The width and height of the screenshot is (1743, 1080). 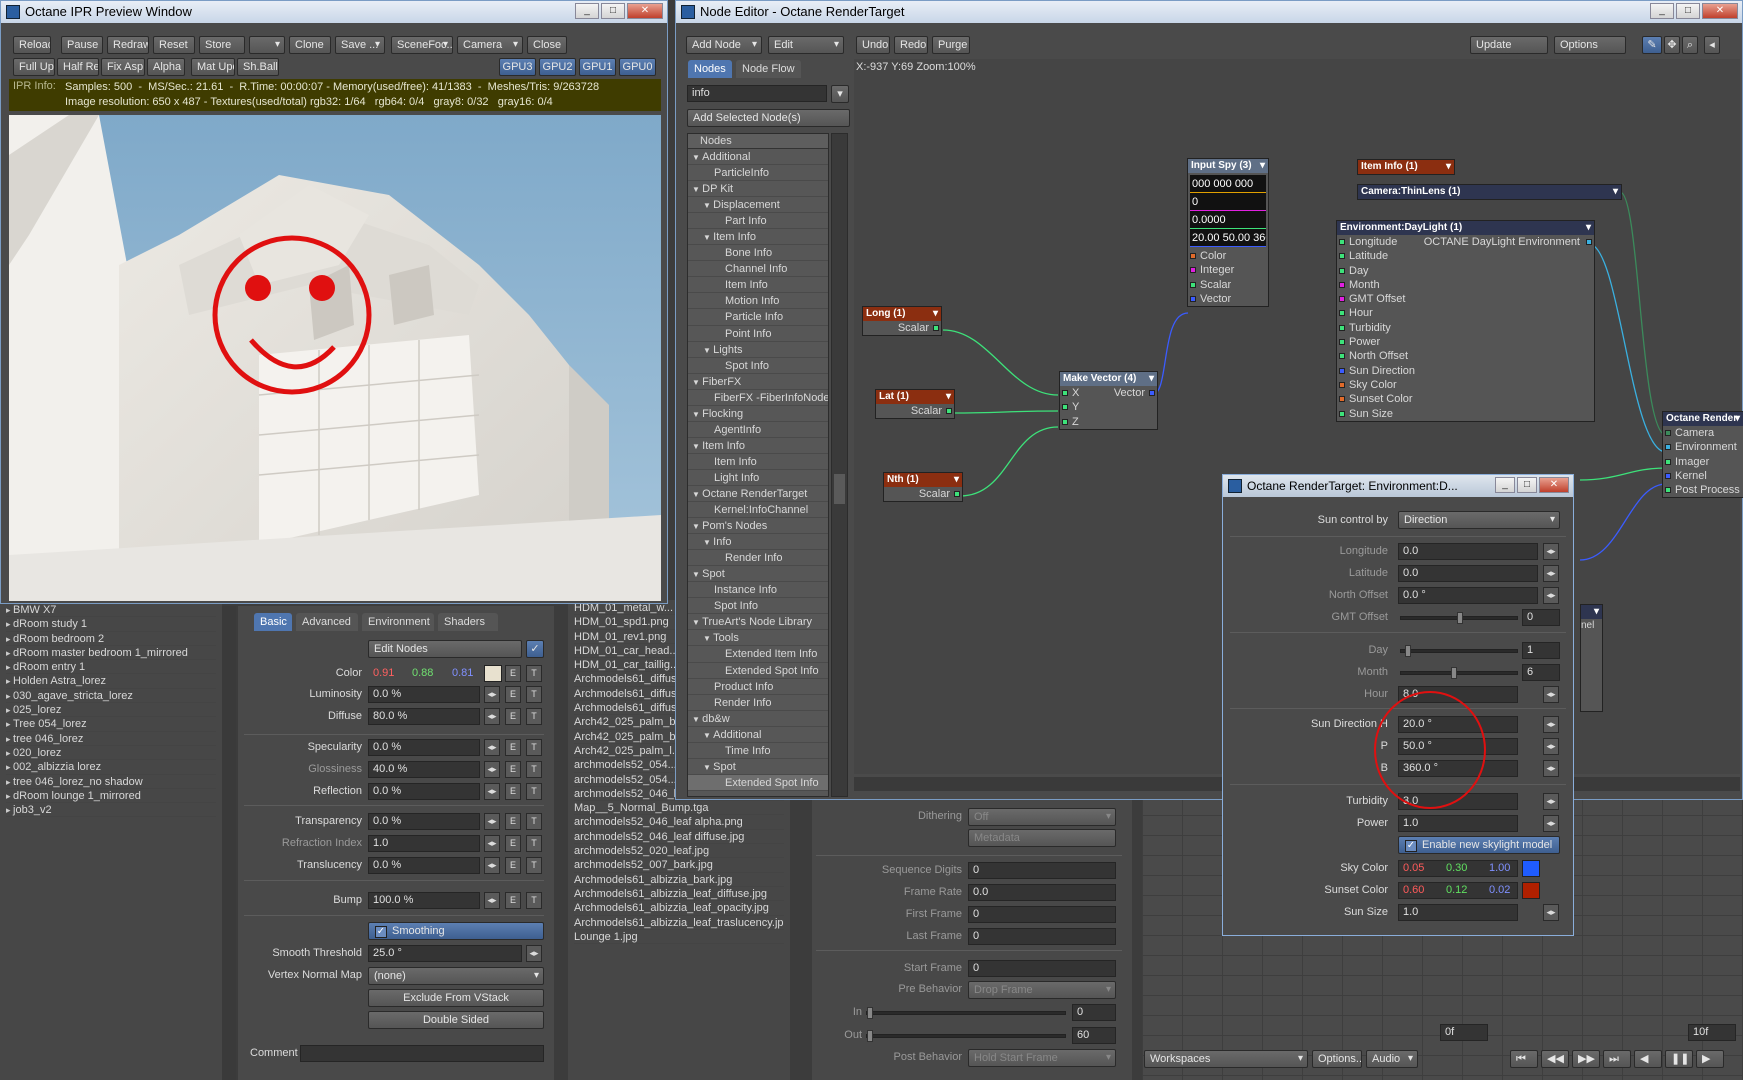 What do you see at coordinates (1623, 474) in the screenshot?
I see `wire-imager` at bounding box center [1623, 474].